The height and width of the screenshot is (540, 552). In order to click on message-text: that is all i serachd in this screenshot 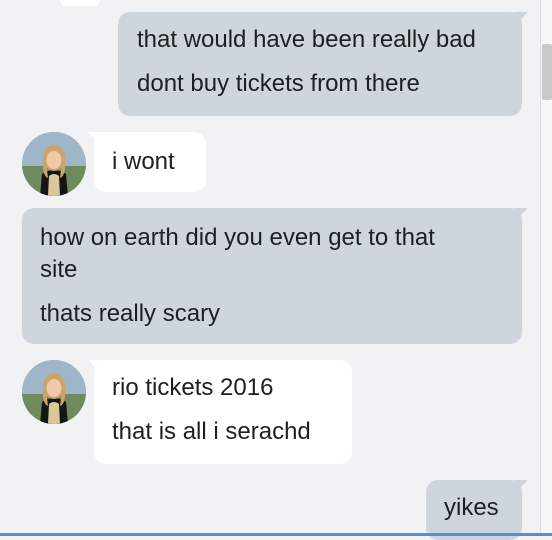, I will do `click(211, 431)`.